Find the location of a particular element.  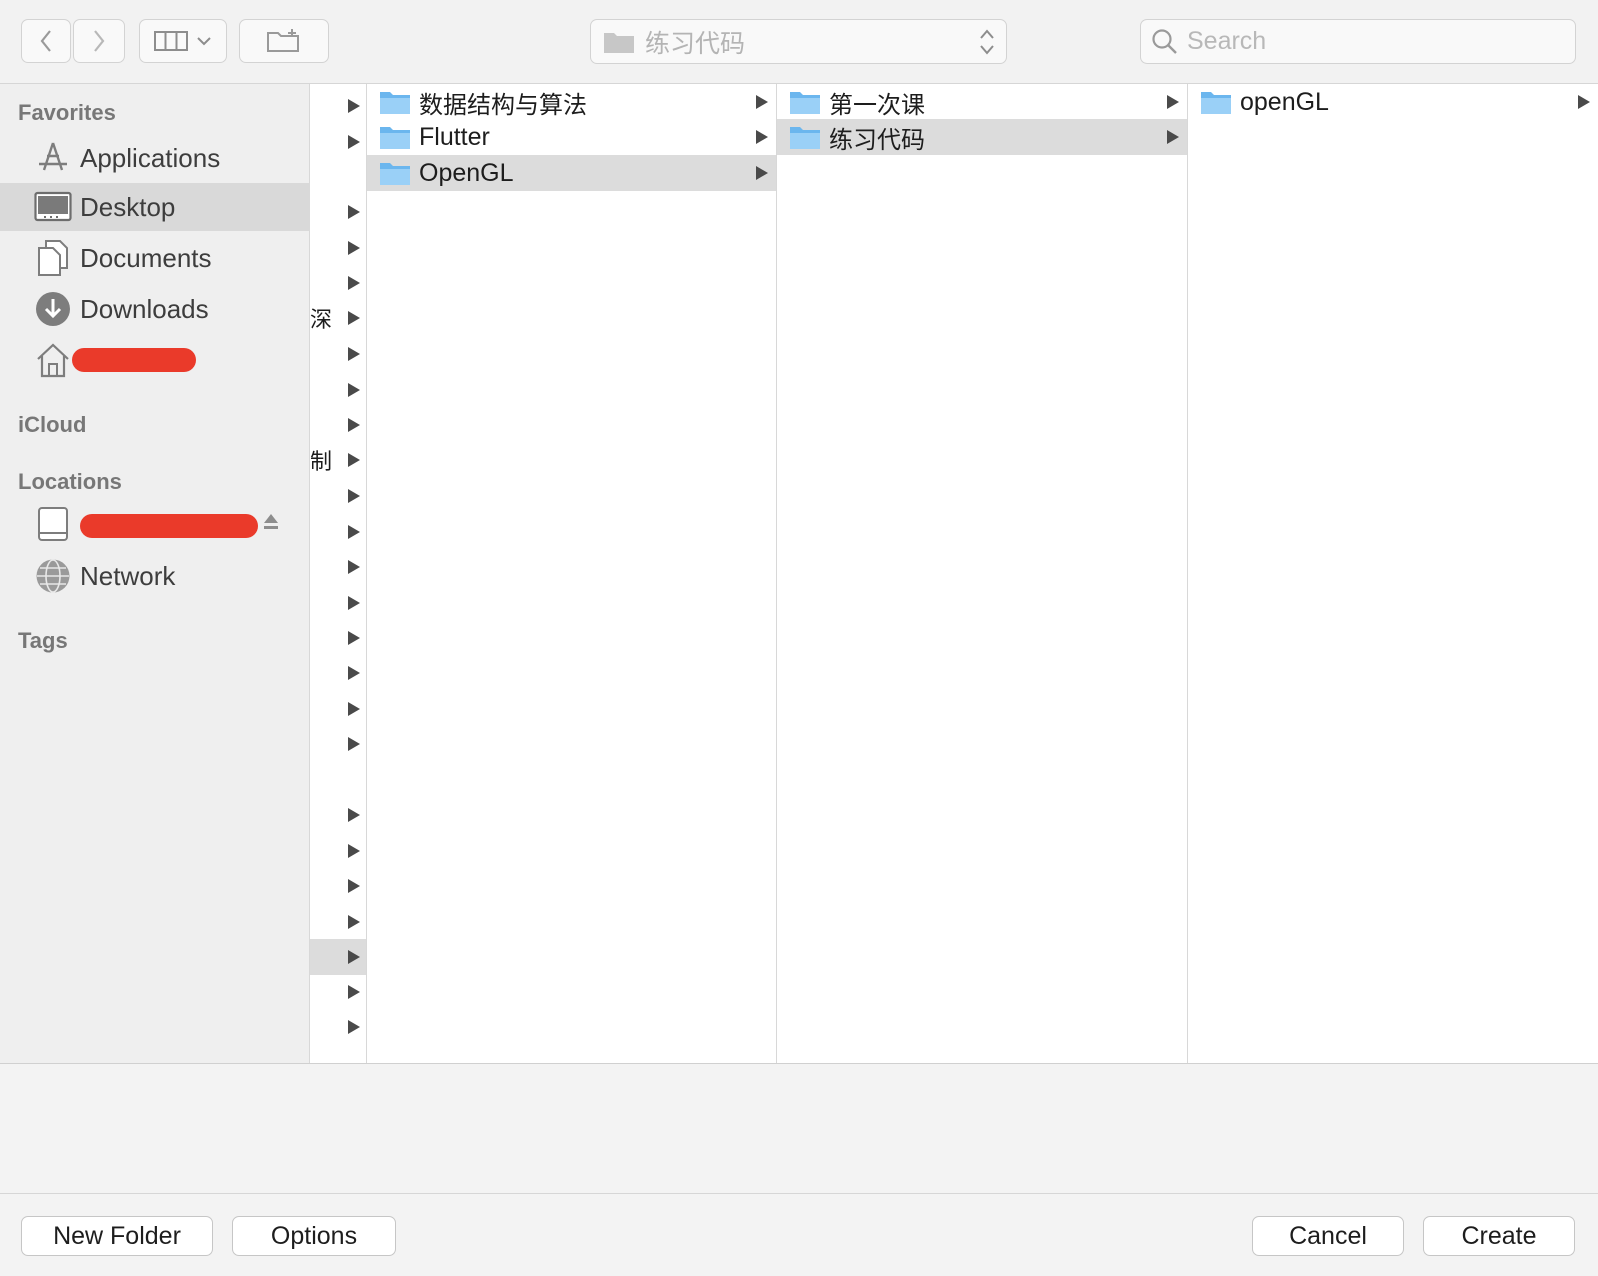

sidebar-item-network: Network is located at coordinates (155, 576).